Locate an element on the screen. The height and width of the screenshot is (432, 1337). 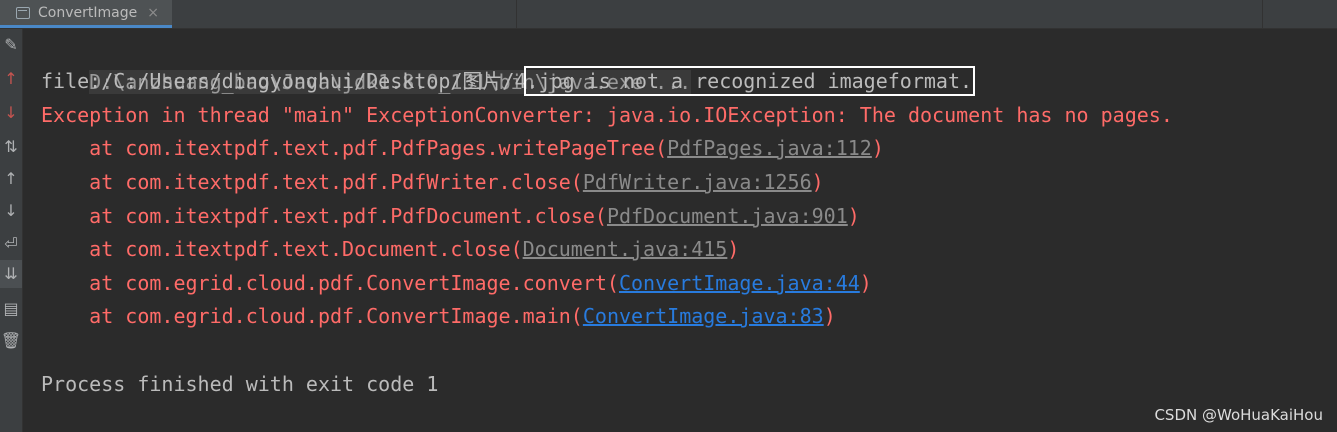
up-arrow-icon: ↑ is located at coordinates (11, 79).